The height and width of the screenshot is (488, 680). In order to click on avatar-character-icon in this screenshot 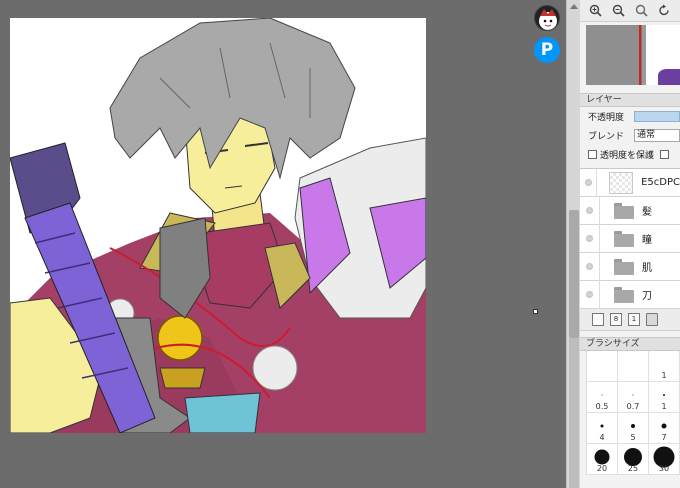, I will do `click(548, 19)`.